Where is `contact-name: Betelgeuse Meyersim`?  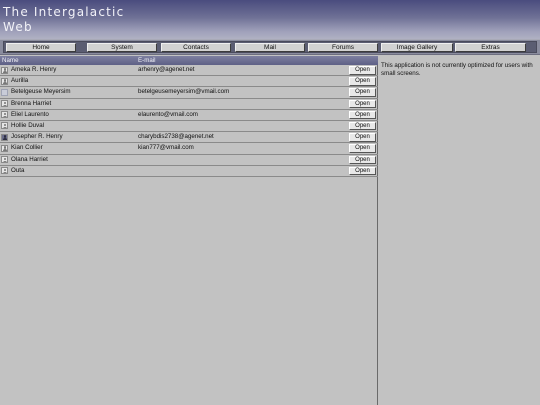
contact-name: Betelgeuse Meyersim is located at coordinates (41, 92).